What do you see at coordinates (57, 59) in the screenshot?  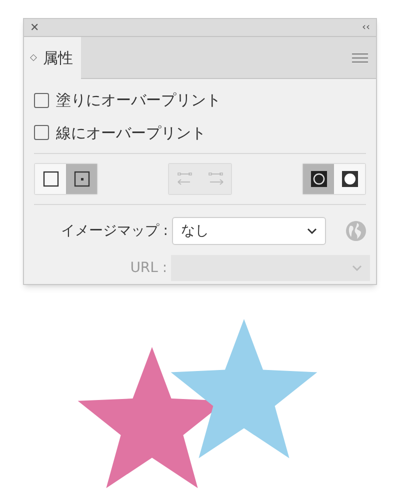 I see `tab-label: 属性` at bounding box center [57, 59].